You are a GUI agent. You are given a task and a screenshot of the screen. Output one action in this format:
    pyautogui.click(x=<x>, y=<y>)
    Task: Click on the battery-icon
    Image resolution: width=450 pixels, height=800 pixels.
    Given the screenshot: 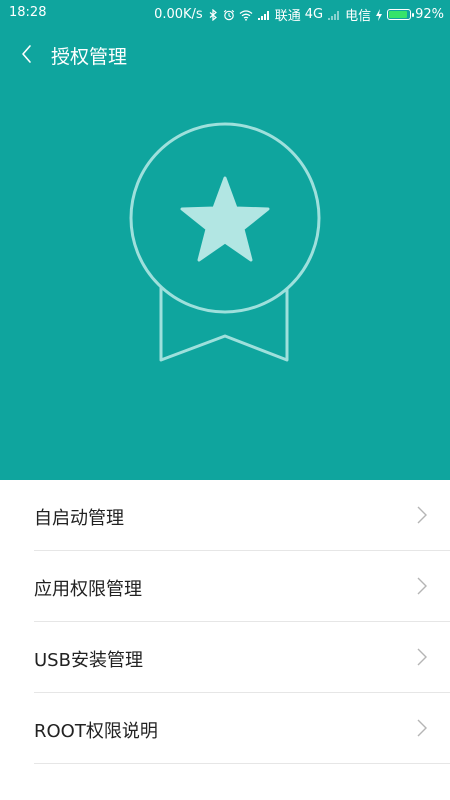 What is the action you would take?
    pyautogui.click(x=401, y=14)
    